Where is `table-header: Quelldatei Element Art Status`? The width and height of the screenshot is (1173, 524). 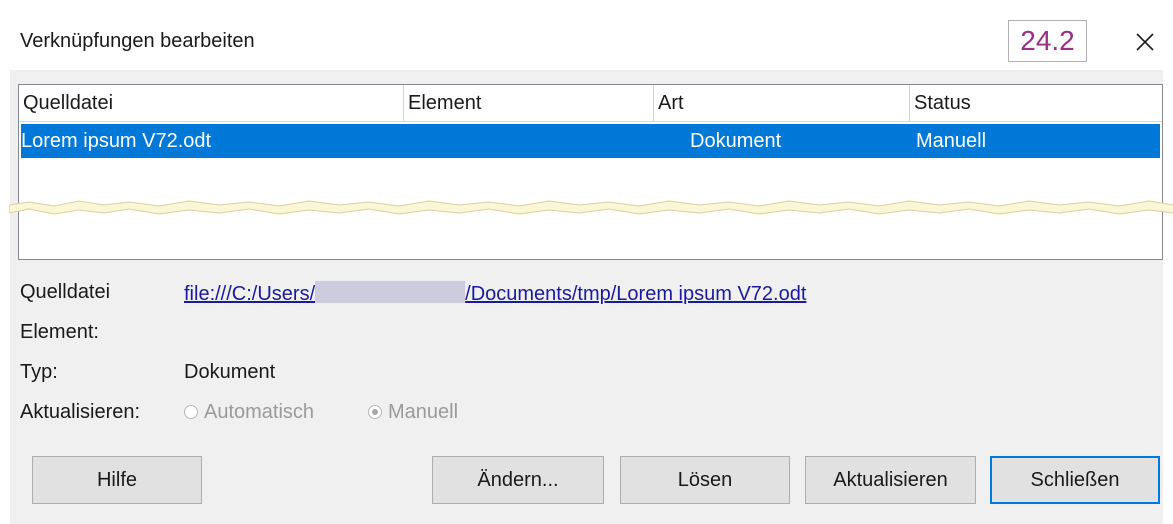
table-header: Quelldatei Element Art Status is located at coordinates (590, 103).